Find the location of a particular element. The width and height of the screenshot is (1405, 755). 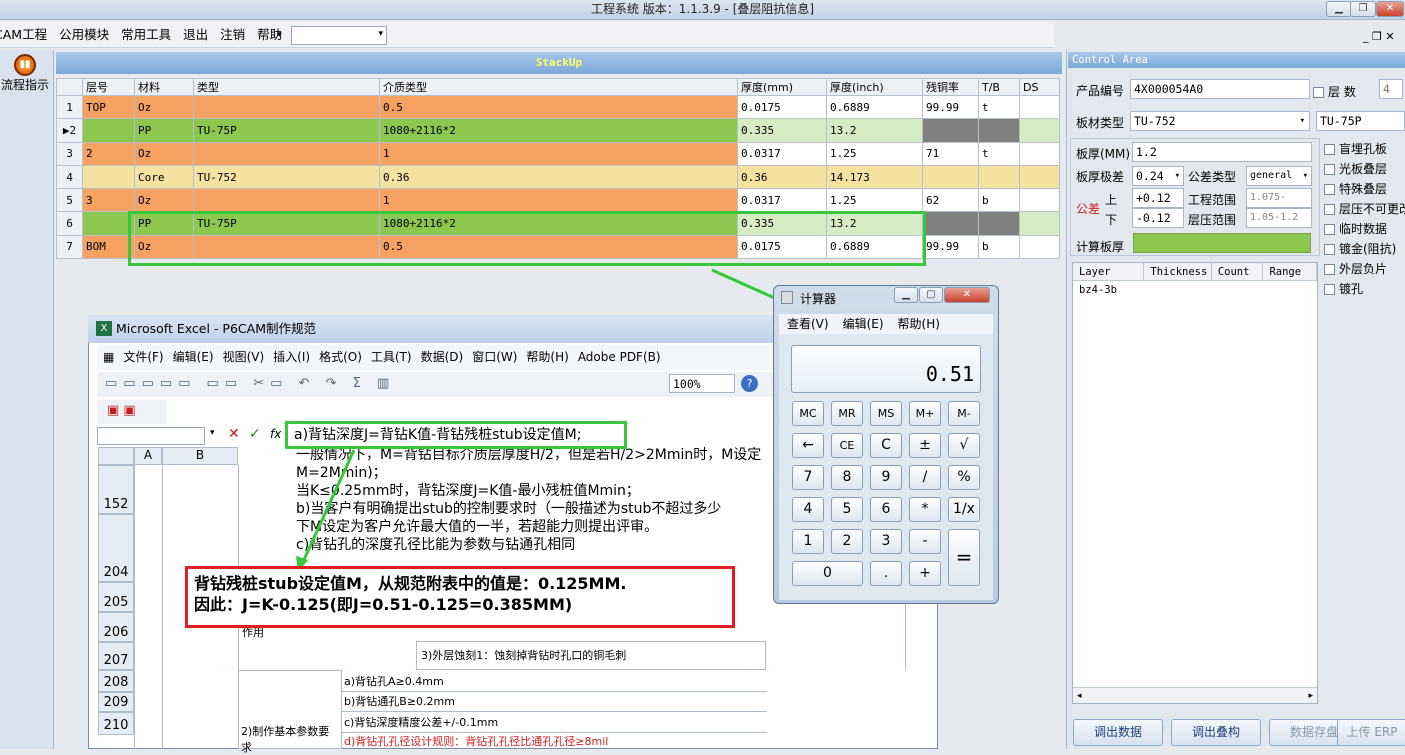

option-checkbox: 特殊叠层 is located at coordinates (1364, 190).